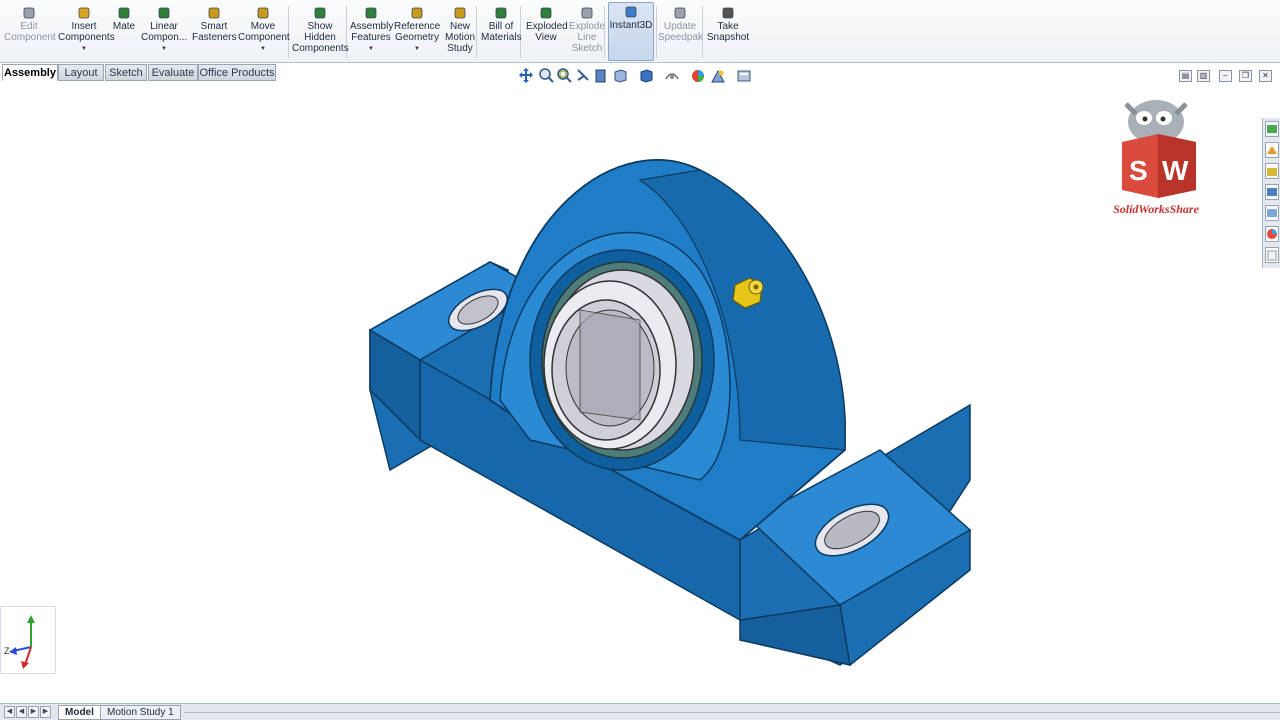  I want to click on explode-line-sketch-icon, so click(587, 13).